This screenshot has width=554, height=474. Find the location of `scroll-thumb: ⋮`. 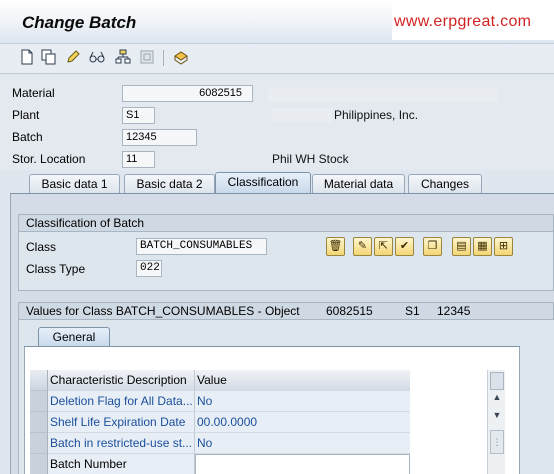

scroll-thumb: ⋮ is located at coordinates (497, 442).